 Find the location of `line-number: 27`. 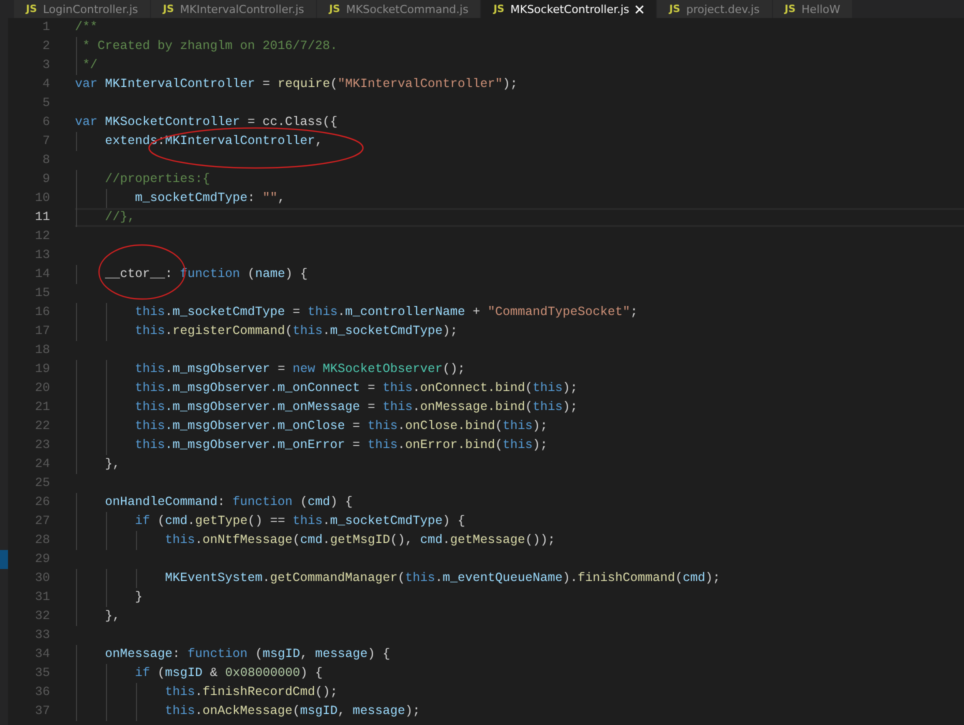

line-number: 27 is located at coordinates (42, 521).